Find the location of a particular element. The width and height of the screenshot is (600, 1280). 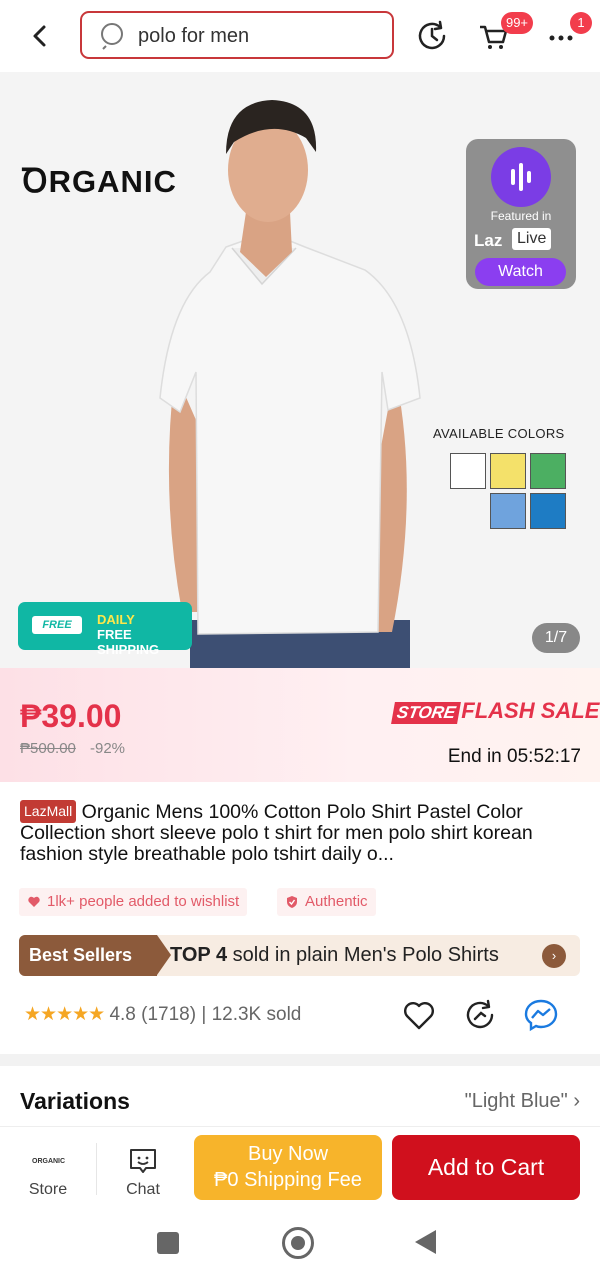

chat-icon is located at coordinates (143, 1161).